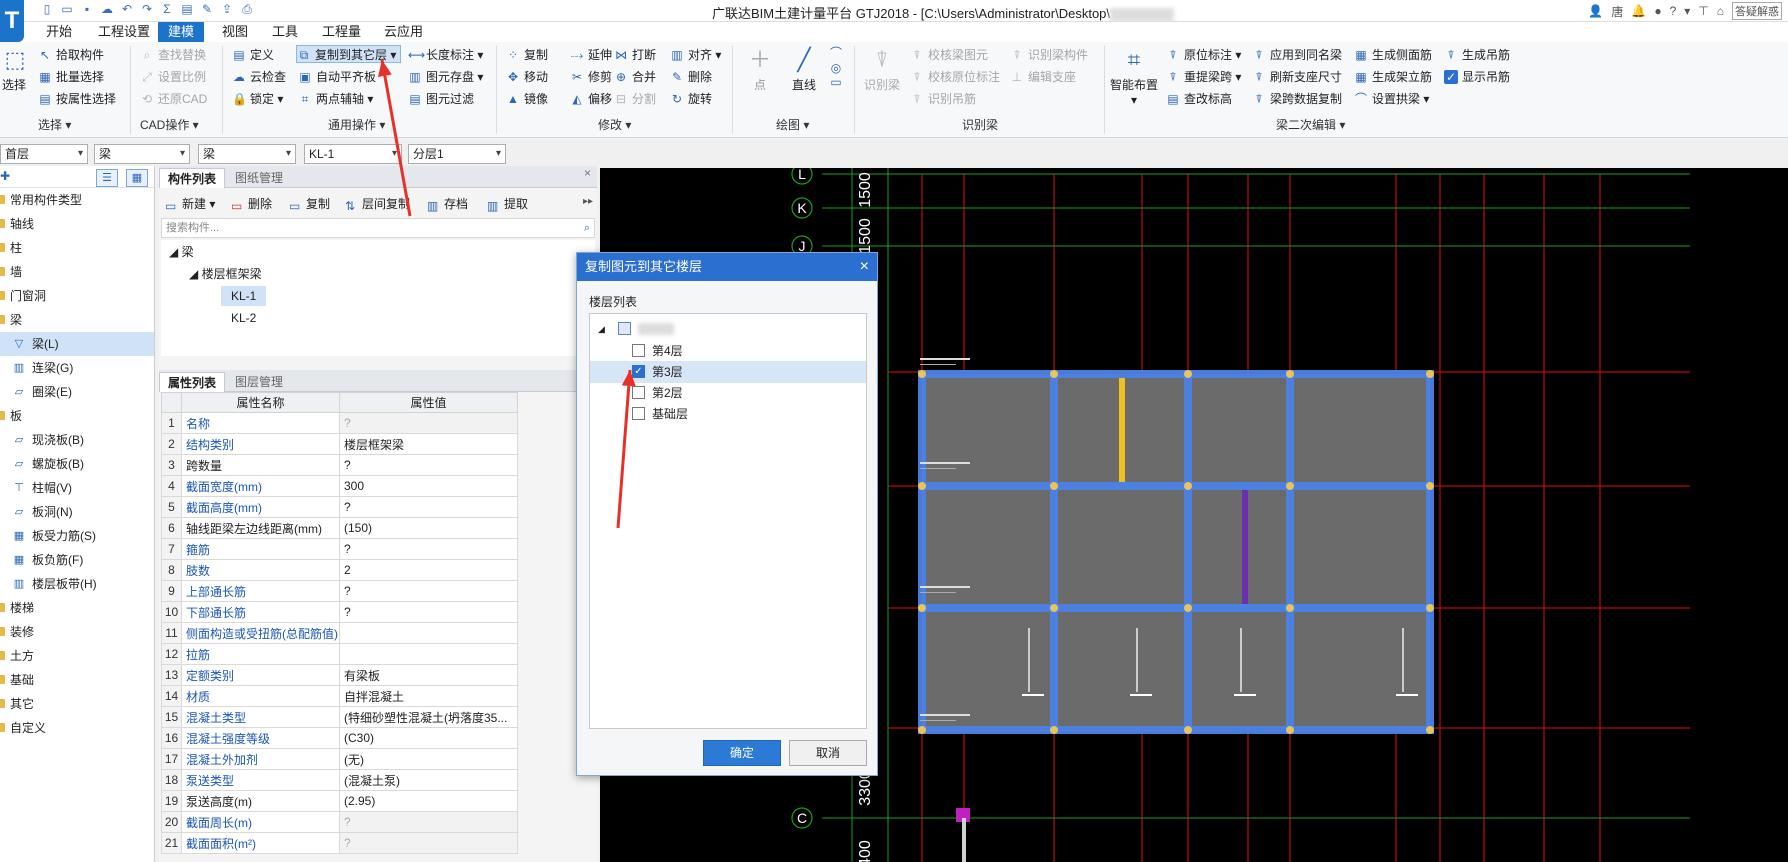 The image size is (1788, 862). What do you see at coordinates (77, 440) in the screenshot?
I see `nav-item: ▱ 现浇板(B)` at bounding box center [77, 440].